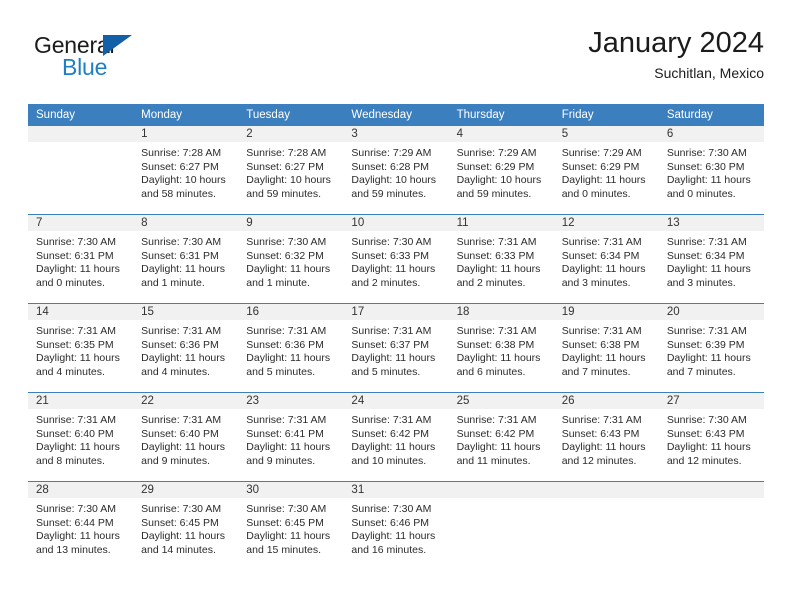 The height and width of the screenshot is (612, 792). What do you see at coordinates (354, 134) in the screenshot?
I see `day-number: 3` at bounding box center [354, 134].